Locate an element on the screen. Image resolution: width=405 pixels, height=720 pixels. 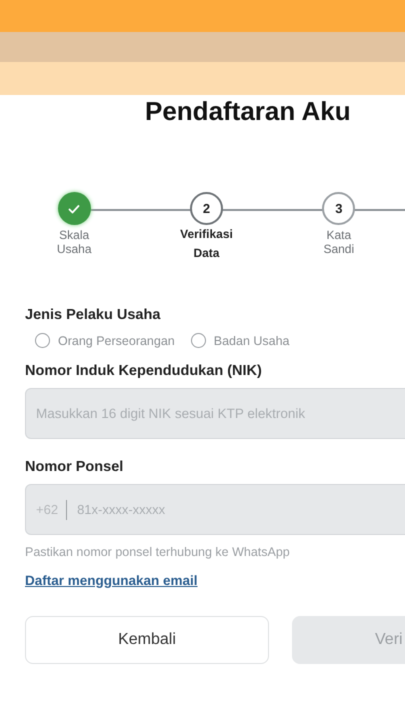
step-number: 2 is located at coordinates (206, 208).